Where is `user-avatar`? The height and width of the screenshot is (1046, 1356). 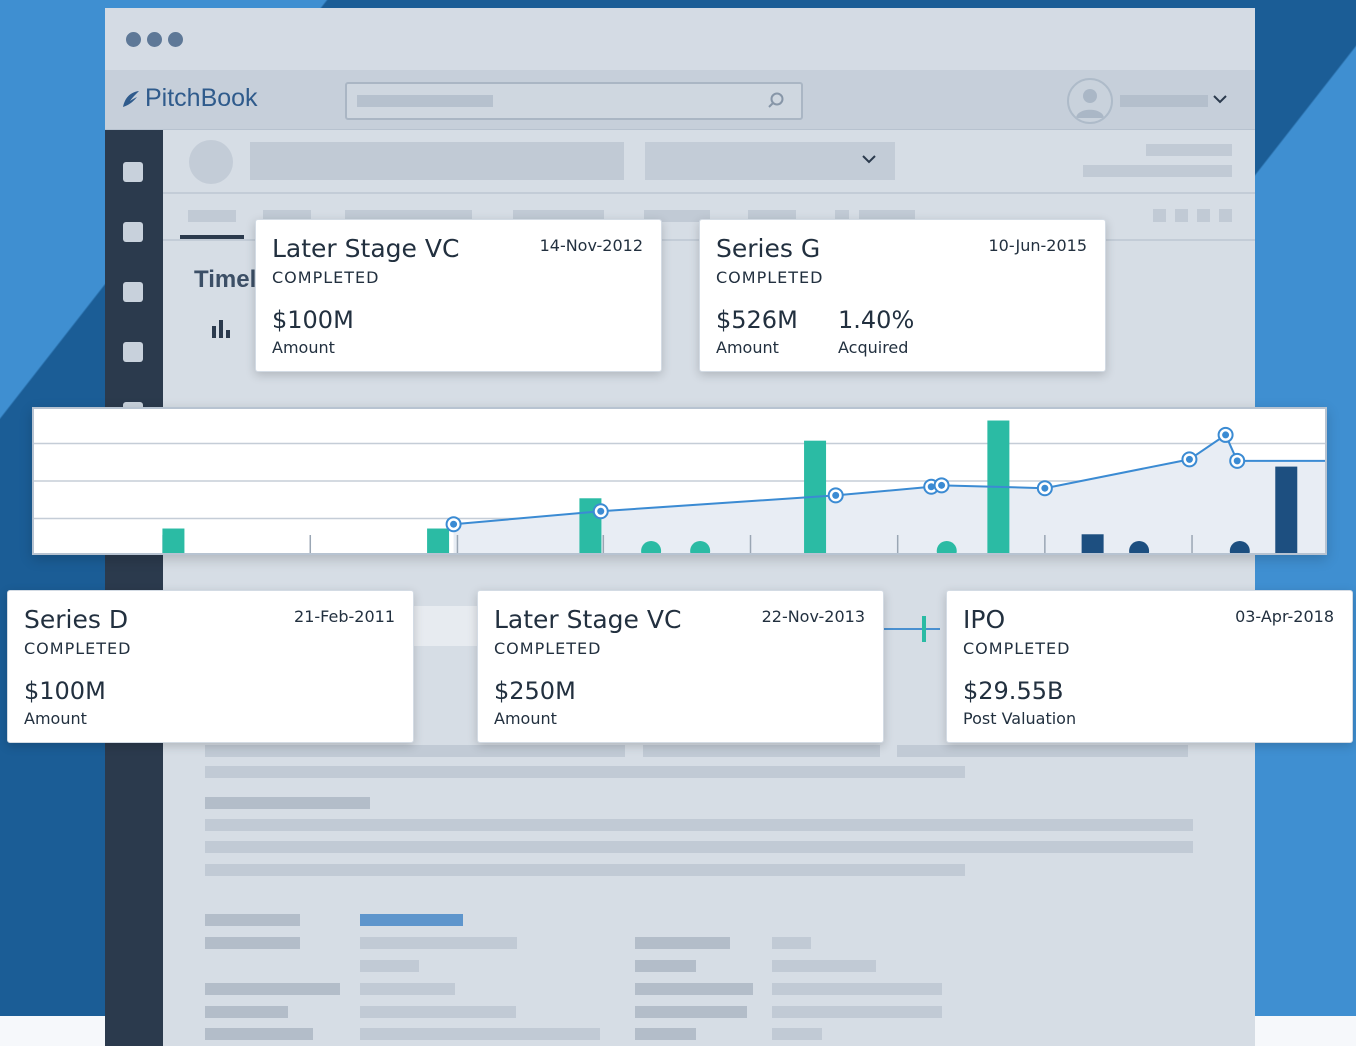 user-avatar is located at coordinates (1090, 101).